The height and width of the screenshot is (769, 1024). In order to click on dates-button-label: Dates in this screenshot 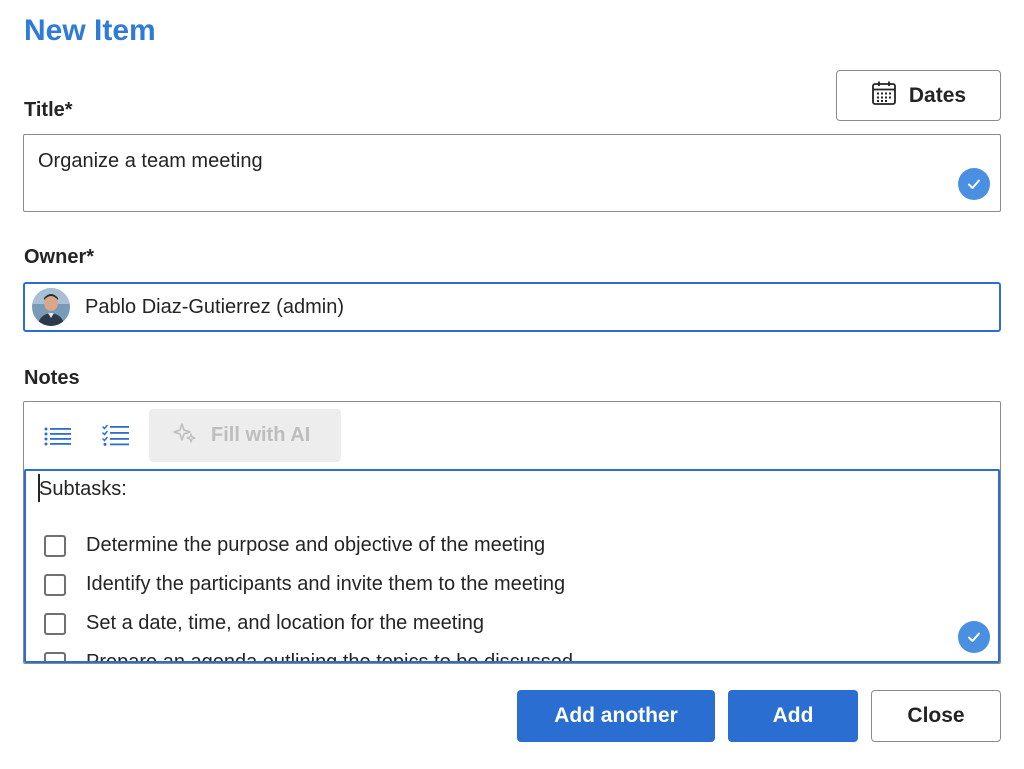, I will do `click(937, 95)`.